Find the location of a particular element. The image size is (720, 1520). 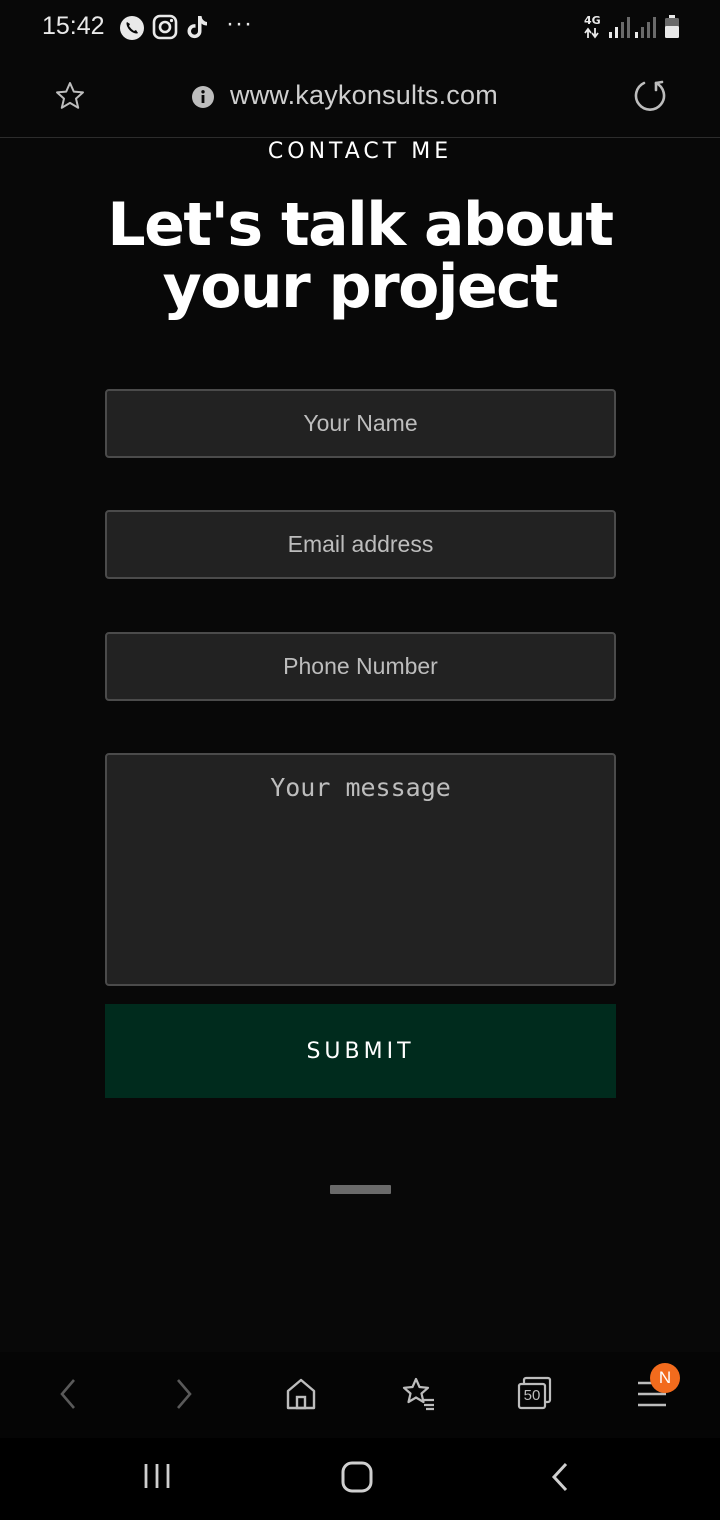

phone-icon is located at coordinates (132, 30).